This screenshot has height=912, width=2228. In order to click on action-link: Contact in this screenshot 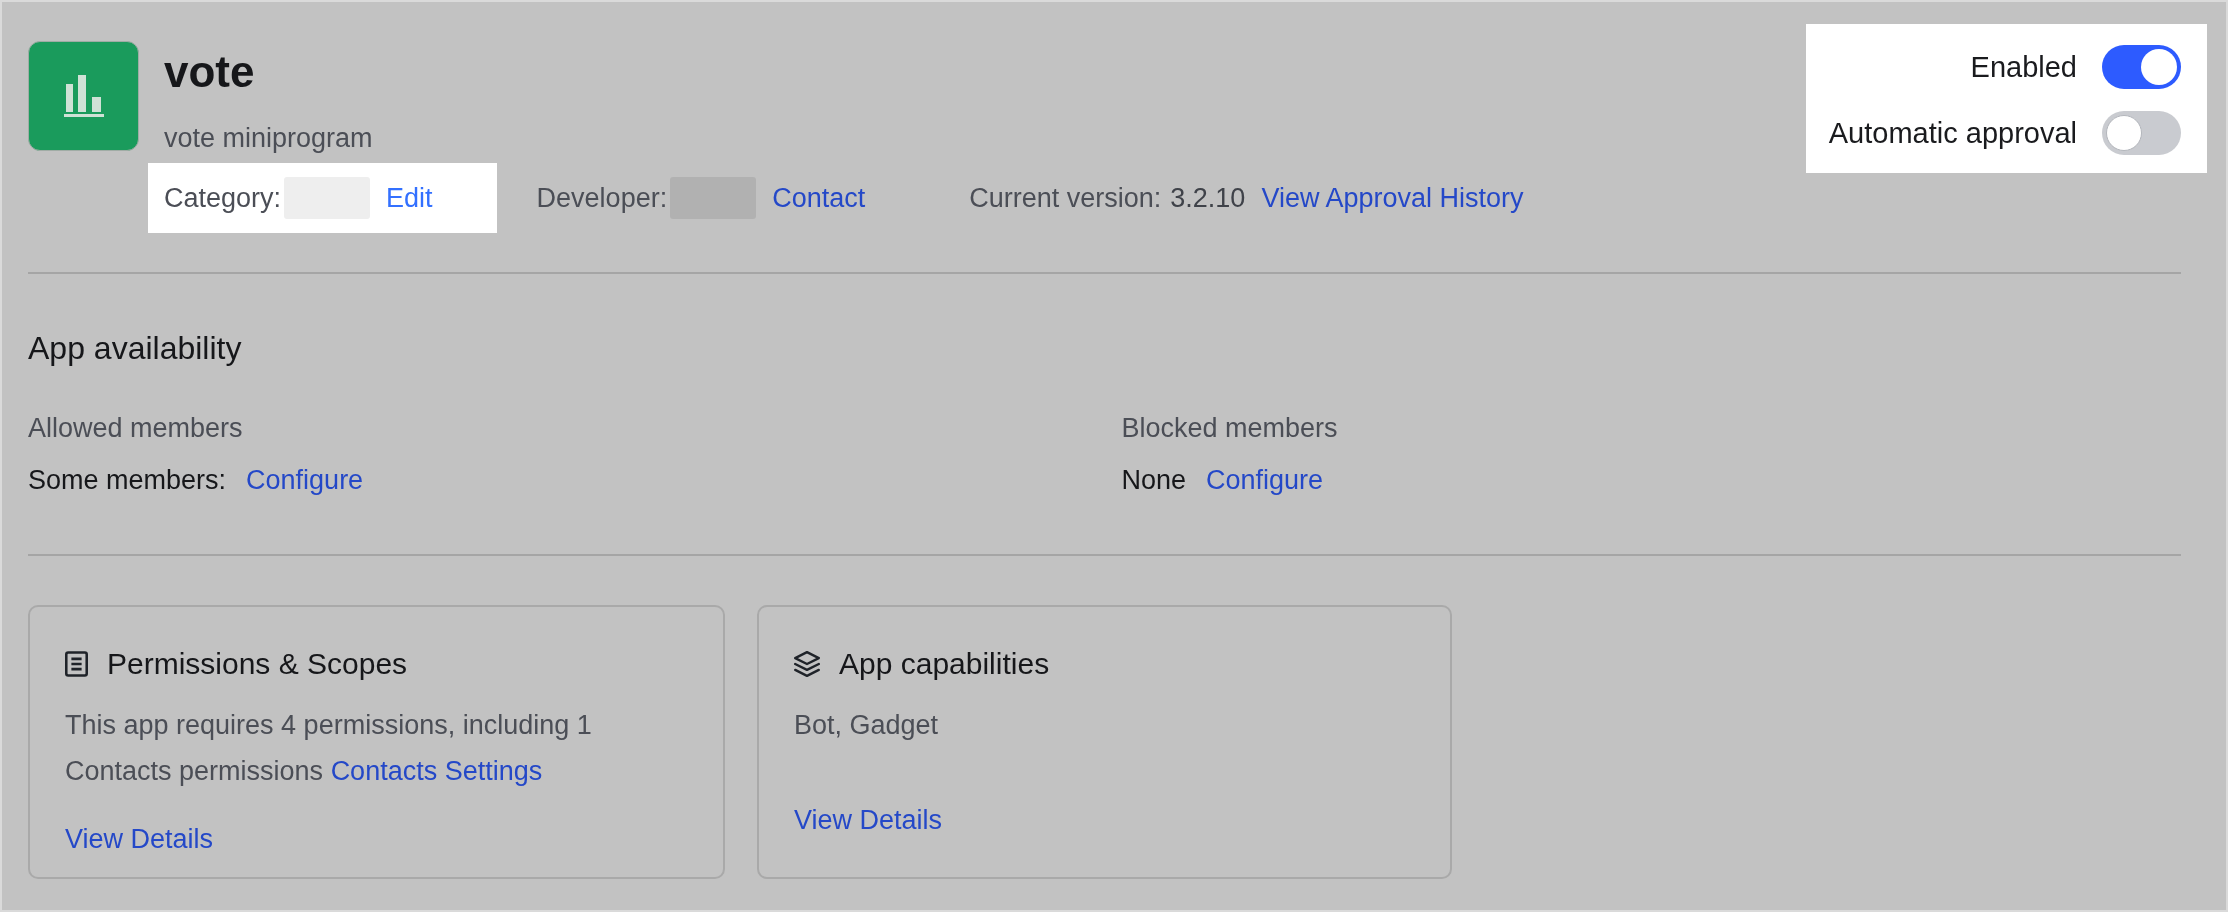, I will do `click(819, 198)`.